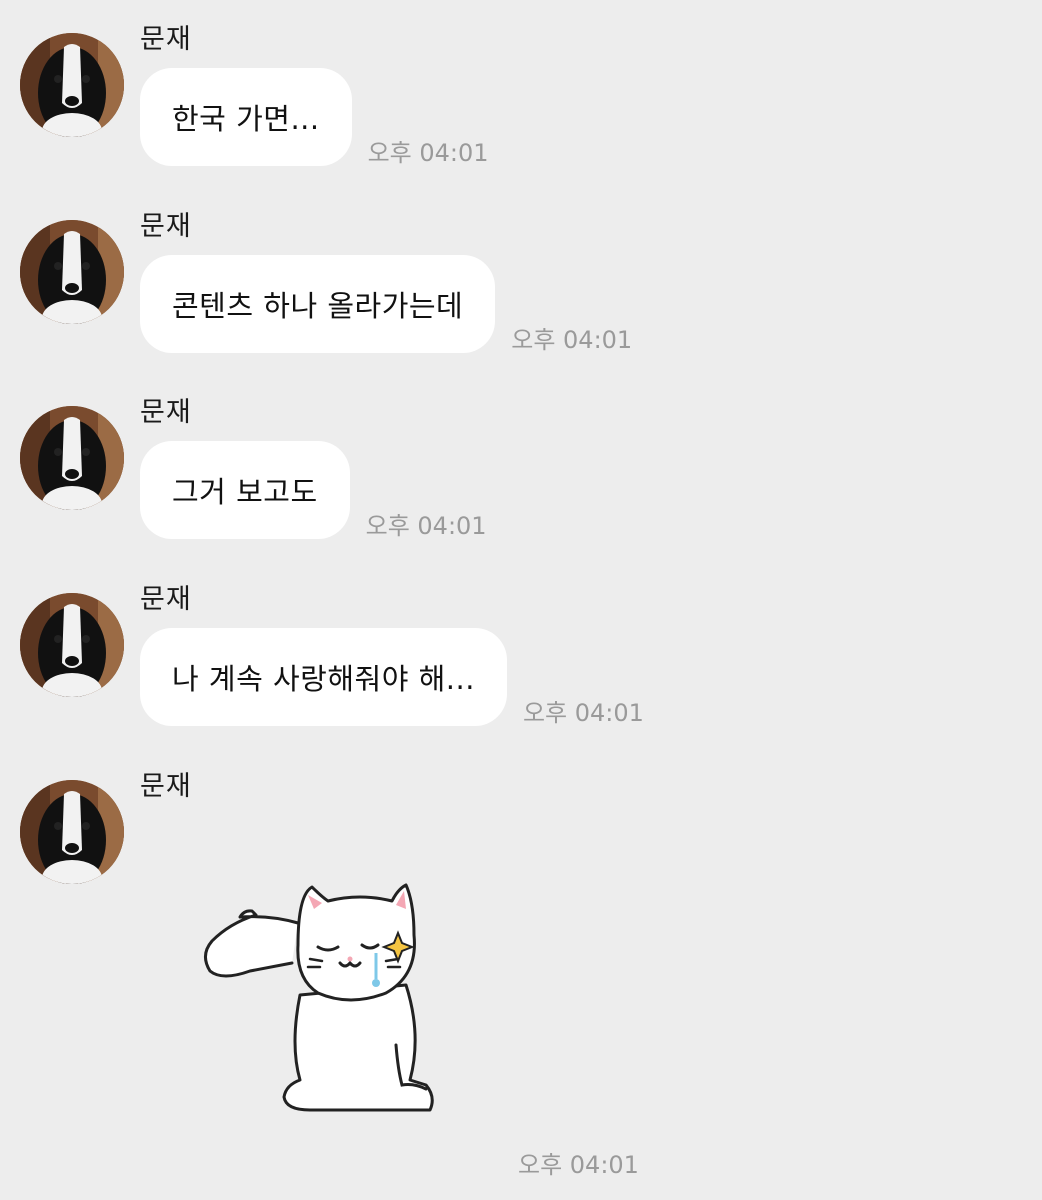 The width and height of the screenshot is (1042, 1200). I want to click on message-item: 문재 그거 보고도 오후 04:01, so click(521, 478).